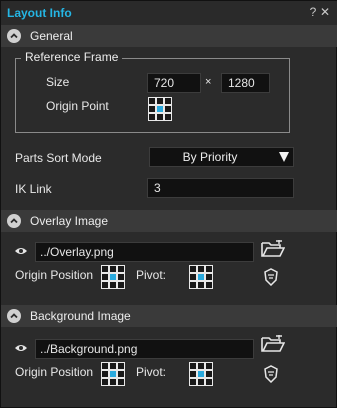  I want to click on overlay-origin-position-grid, so click(113, 277).